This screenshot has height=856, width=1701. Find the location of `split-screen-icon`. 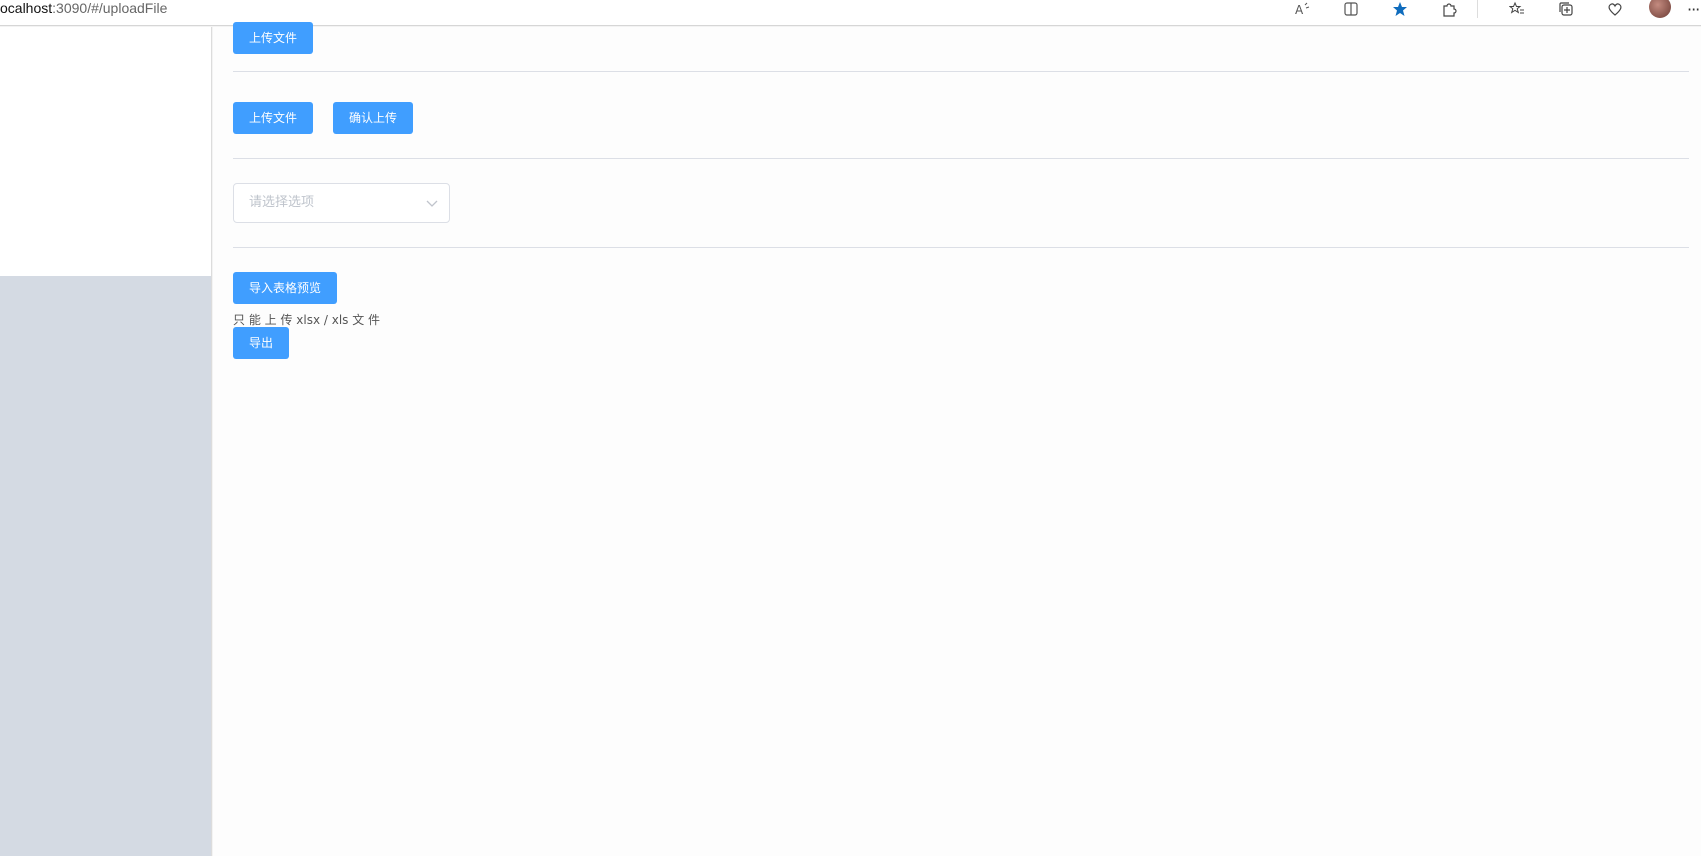

split-screen-icon is located at coordinates (1351, 9).